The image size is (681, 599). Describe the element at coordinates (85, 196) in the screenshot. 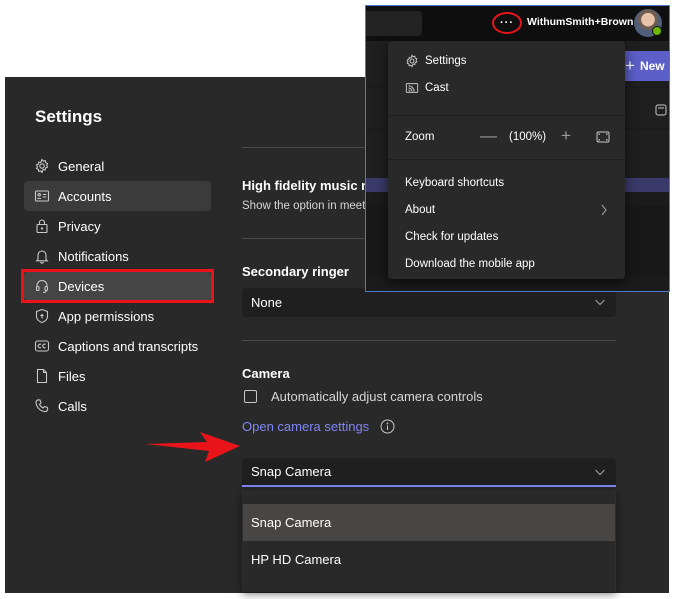

I see `nav-label: Accounts` at that location.